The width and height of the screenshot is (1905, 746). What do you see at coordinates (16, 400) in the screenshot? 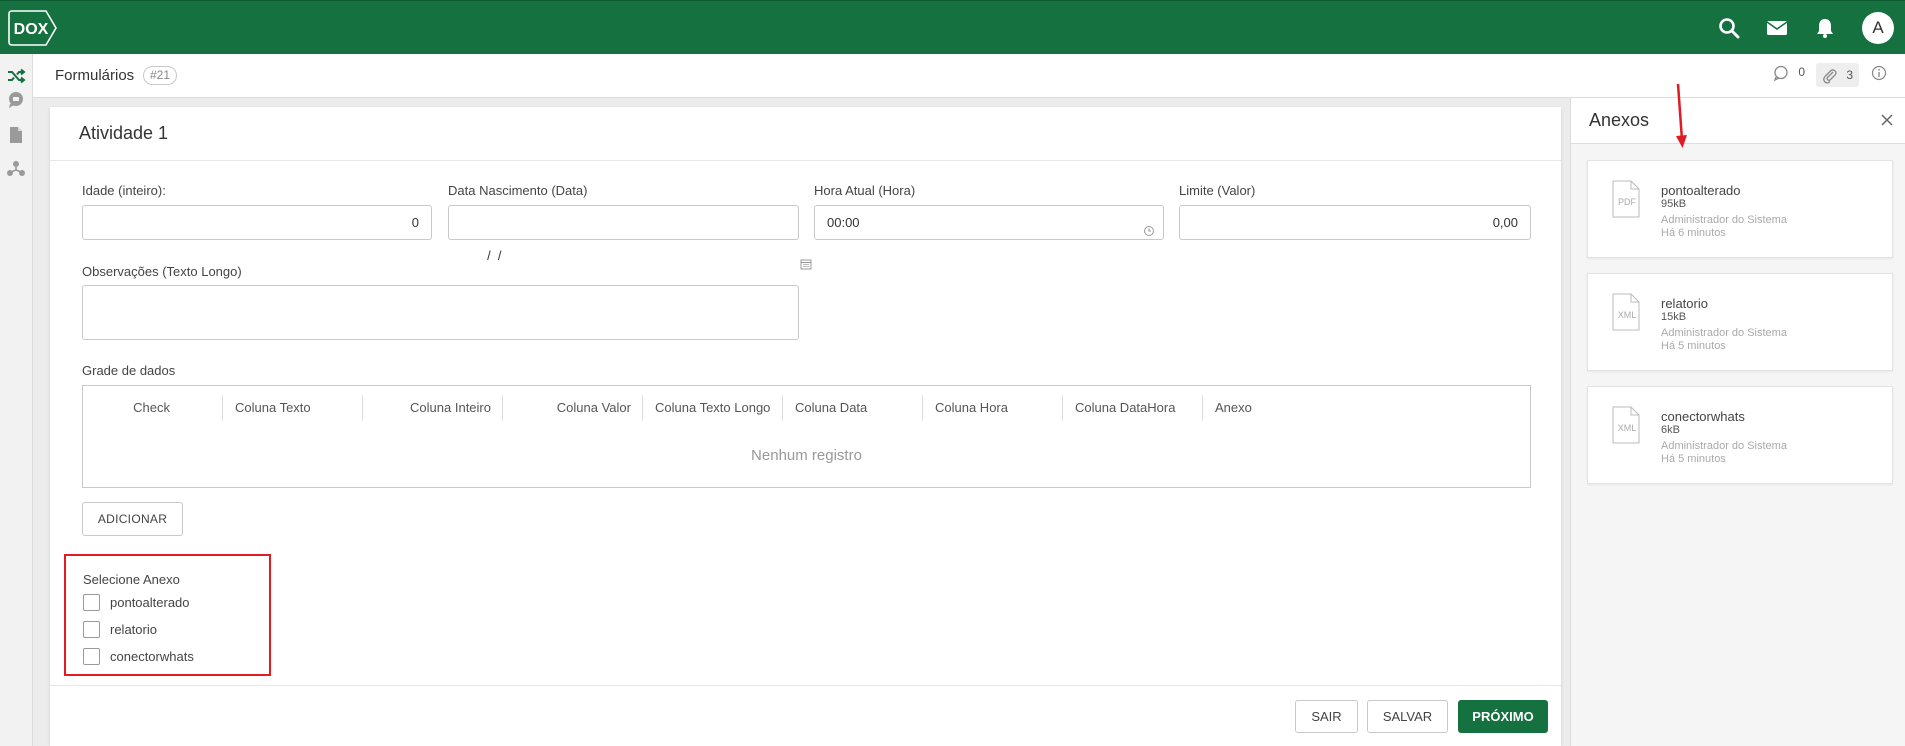
I see `left-rail` at bounding box center [16, 400].